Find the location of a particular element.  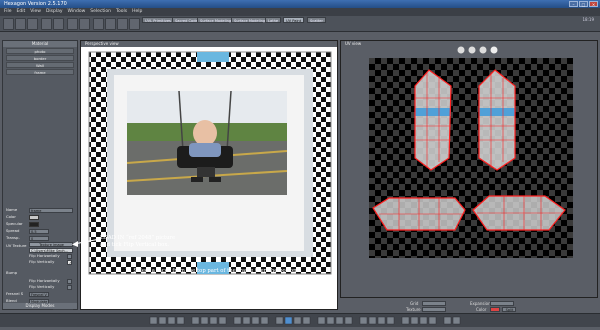

transparency-label: Transp. is located at coordinates (13, 237).